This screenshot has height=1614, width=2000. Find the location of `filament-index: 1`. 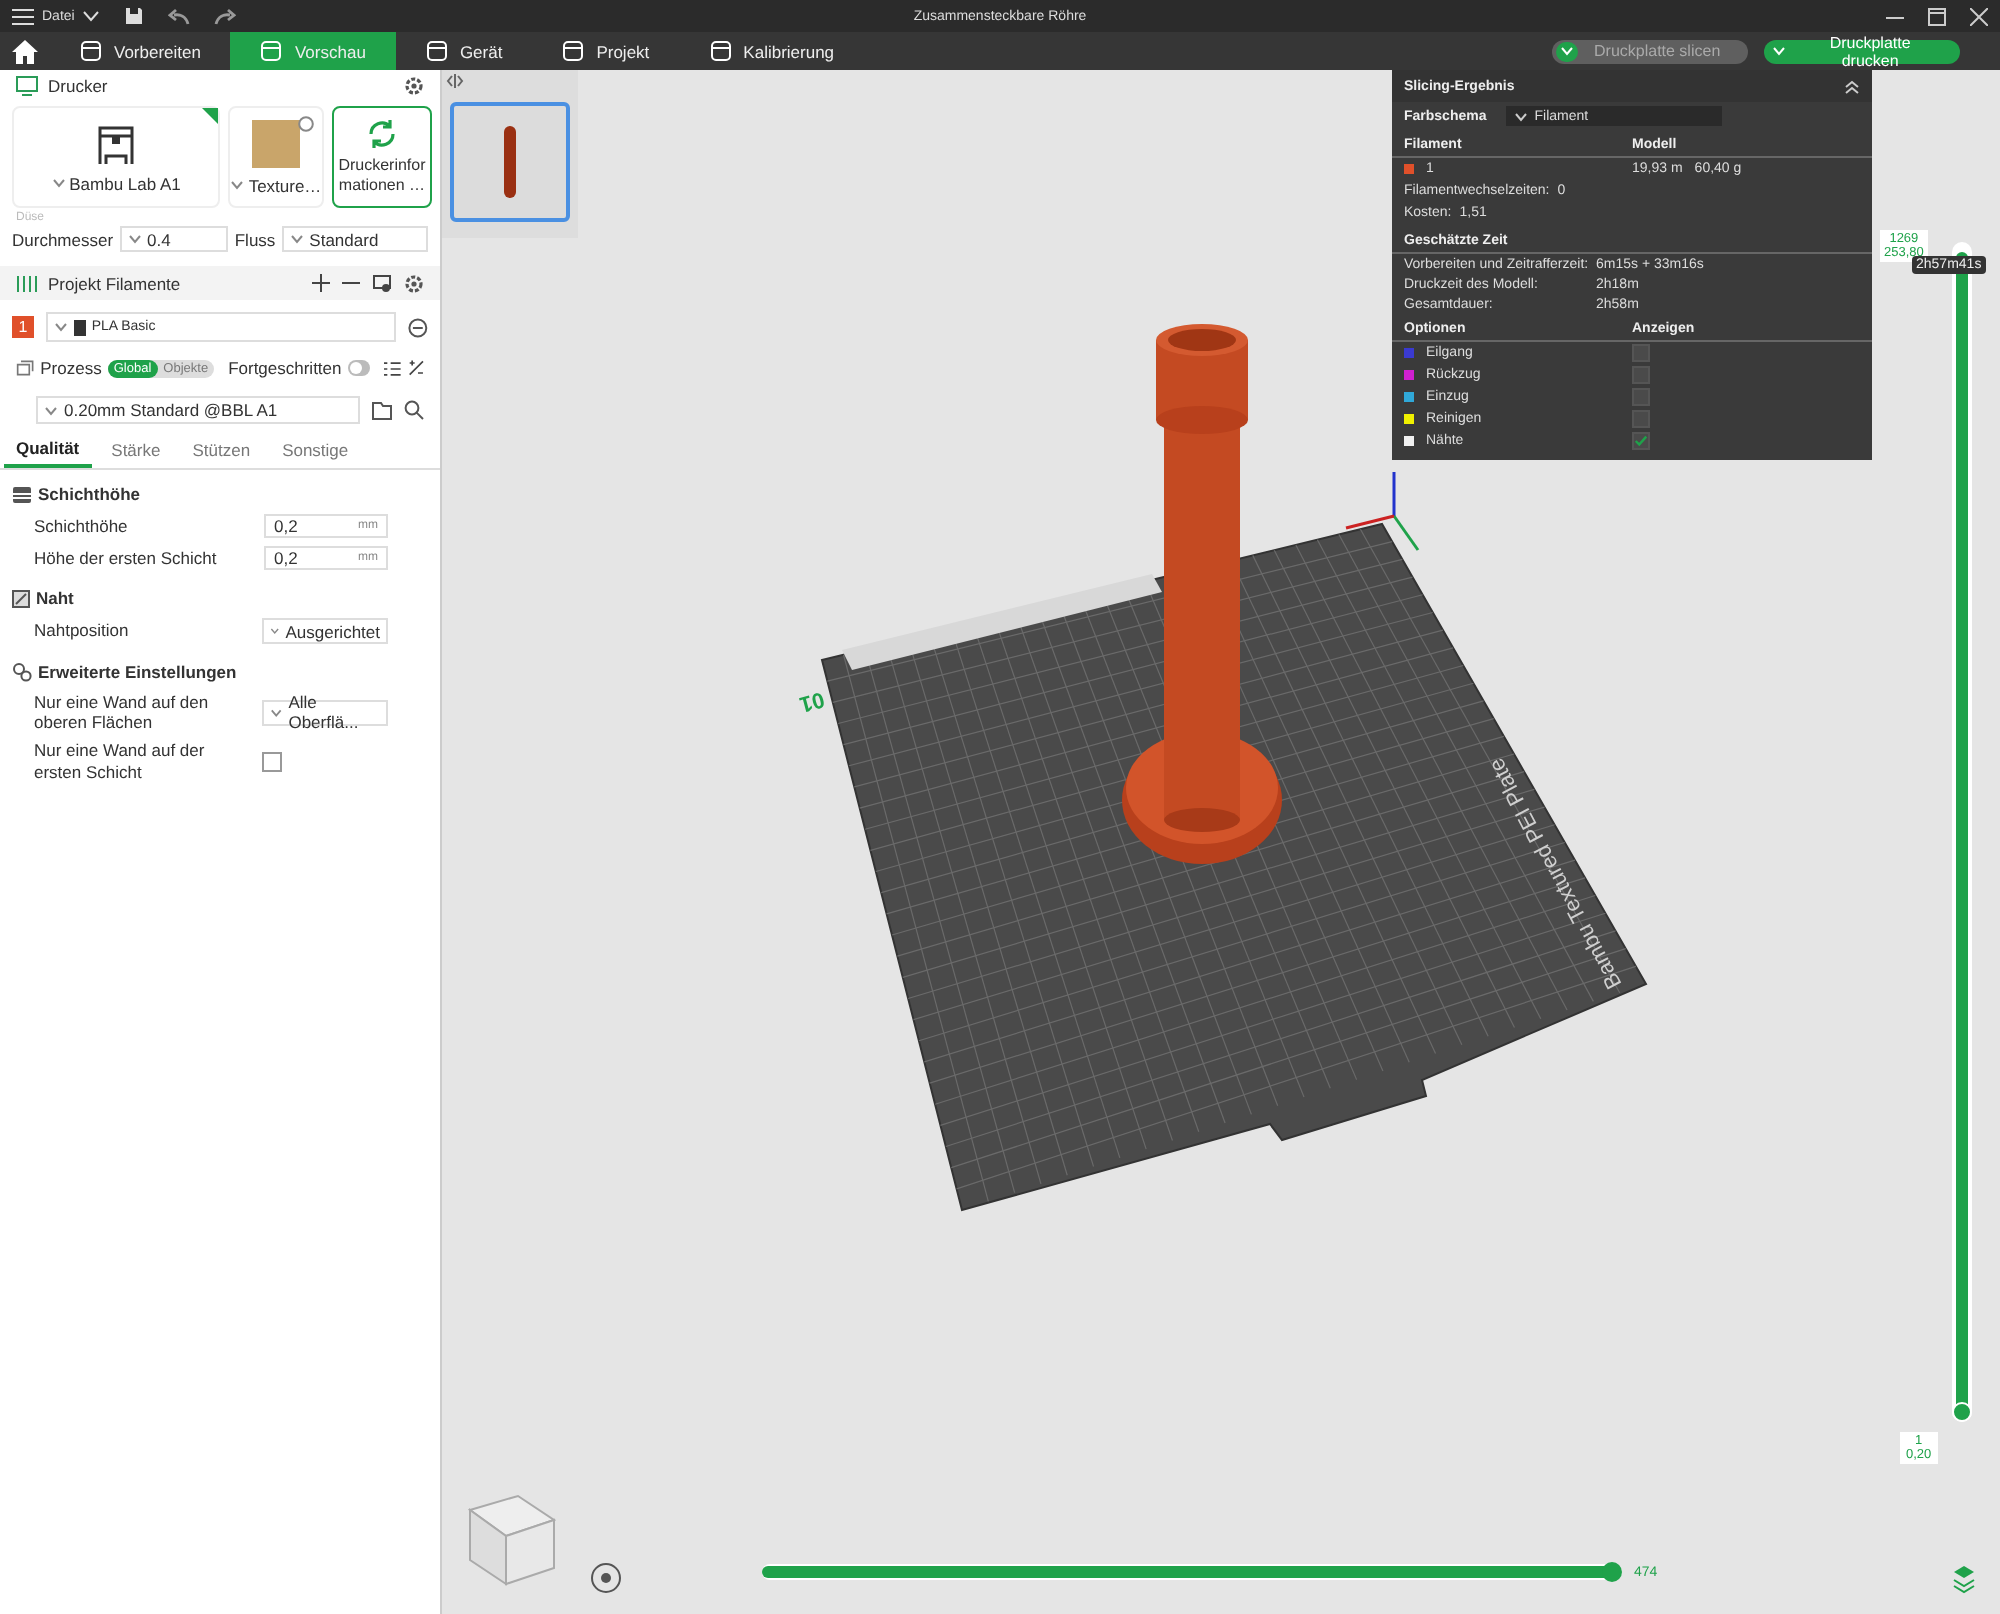

filament-index: 1 is located at coordinates (23, 327).